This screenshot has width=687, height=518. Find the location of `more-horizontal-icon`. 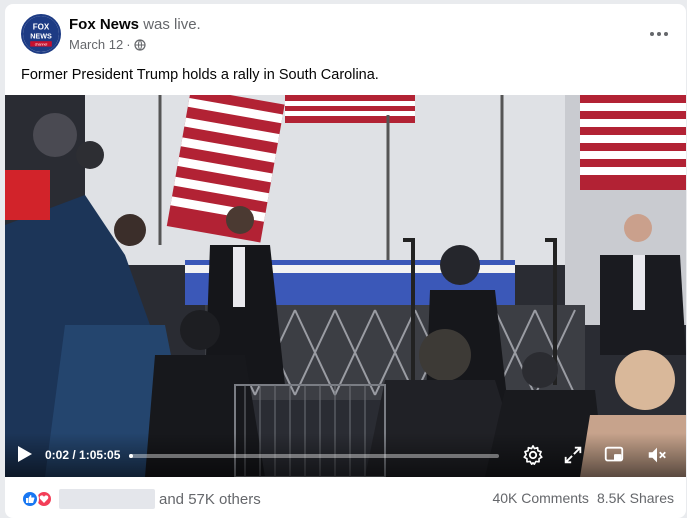

more-horizontal-icon is located at coordinates (659, 34).